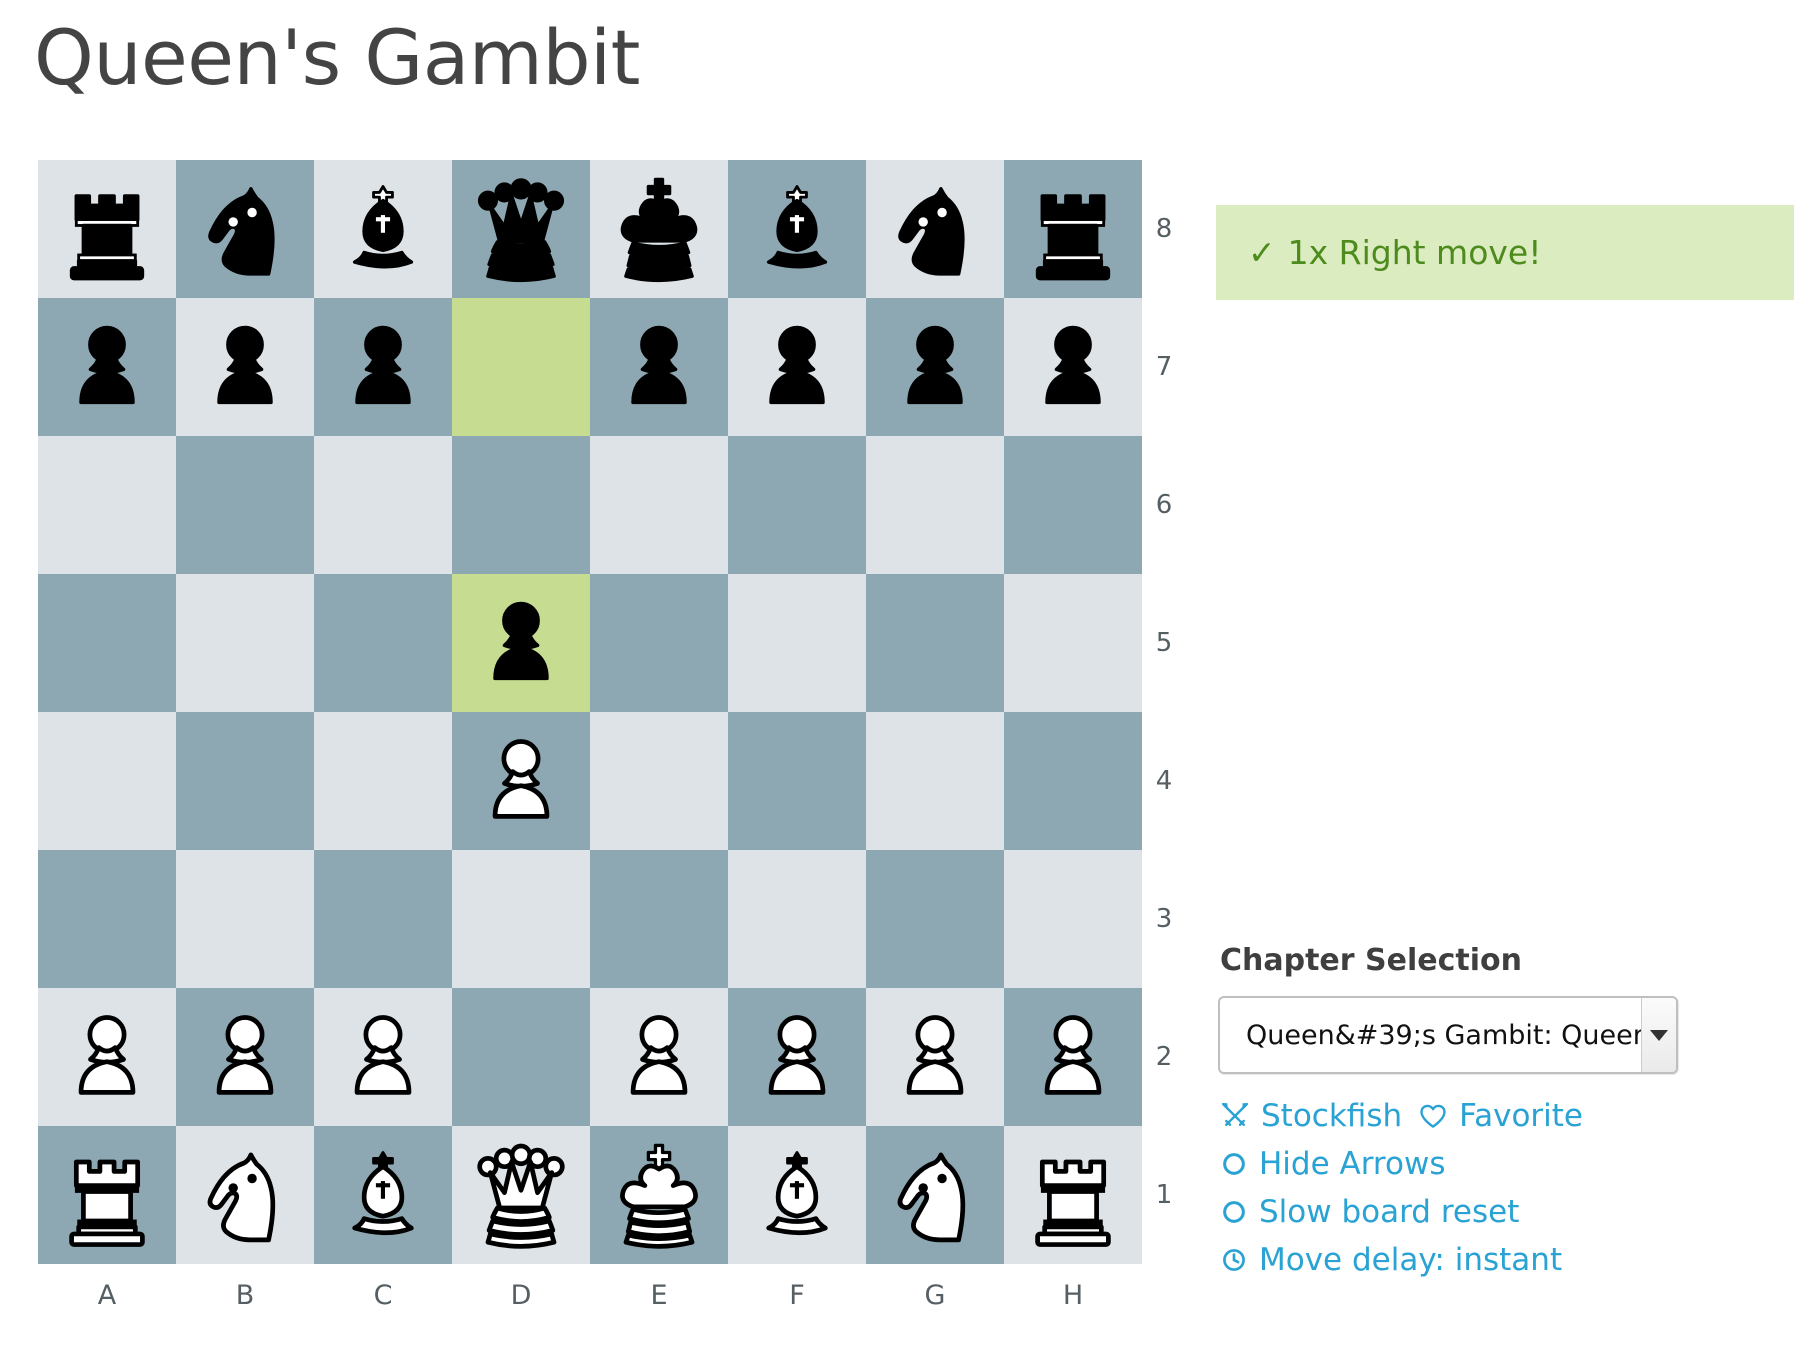 This screenshot has height=1348, width=1810. I want to click on board-square-c4, so click(383, 781).